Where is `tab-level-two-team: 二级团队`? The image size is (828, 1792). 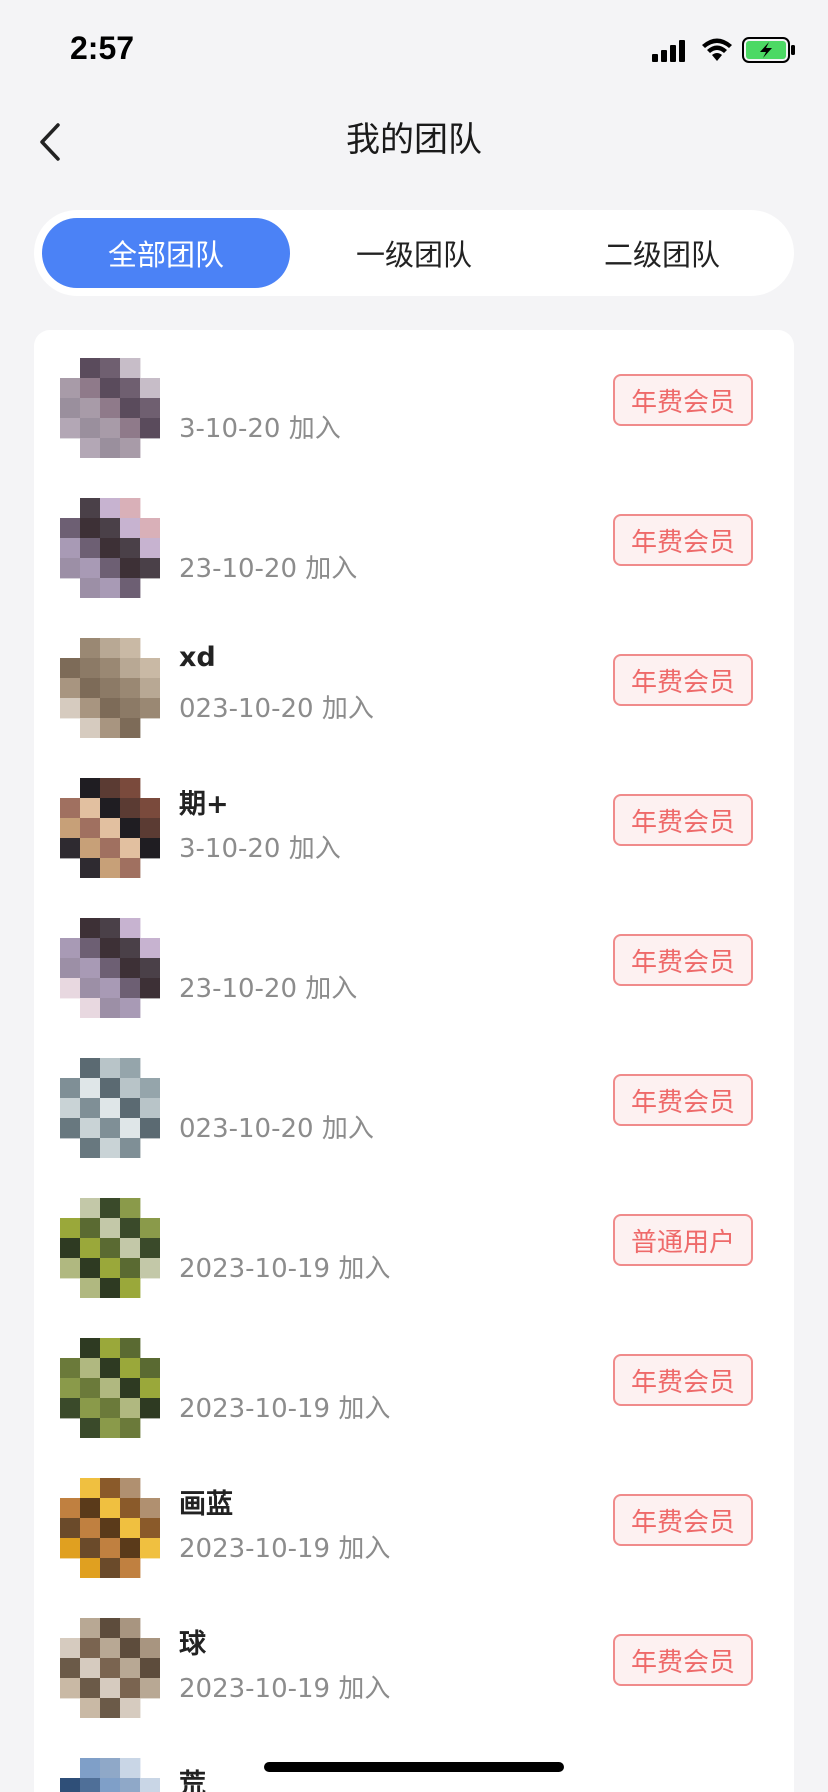 tab-level-two-team: 二级团队 is located at coordinates (662, 253).